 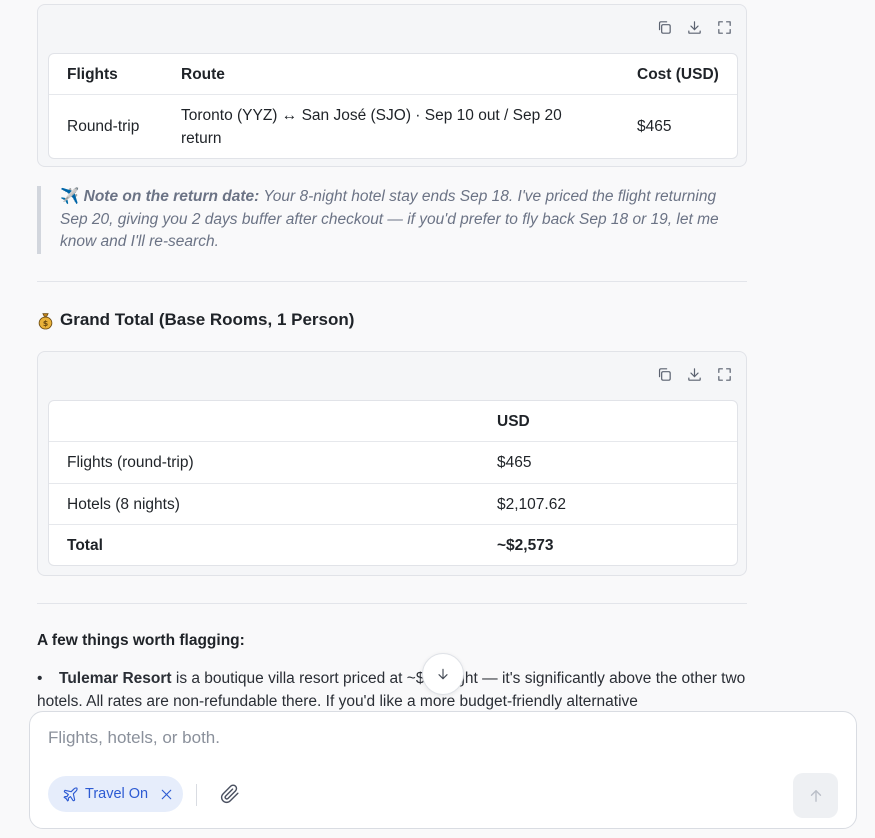 I want to click on hotel-name: Tulemar Resort, so click(x=115, y=678).